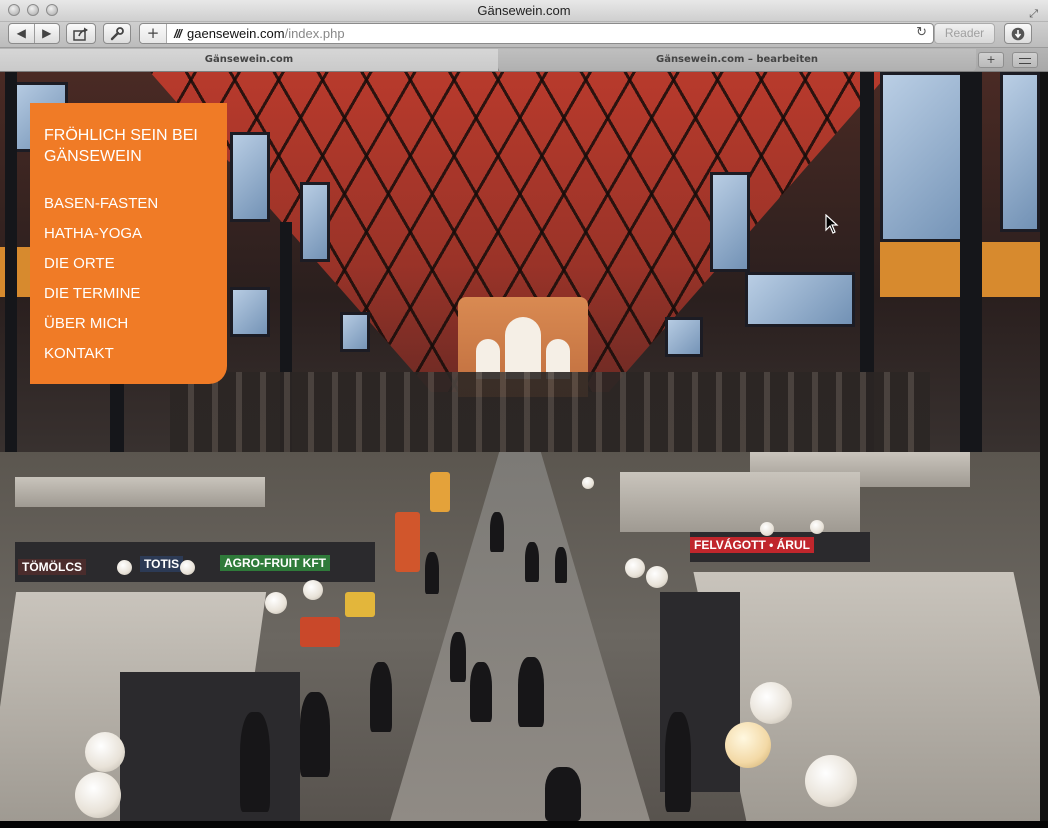 The width and height of the screenshot is (1048, 828). I want to click on address-bar: + /// gaensewein.com/index.php ↻, so click(536, 33).